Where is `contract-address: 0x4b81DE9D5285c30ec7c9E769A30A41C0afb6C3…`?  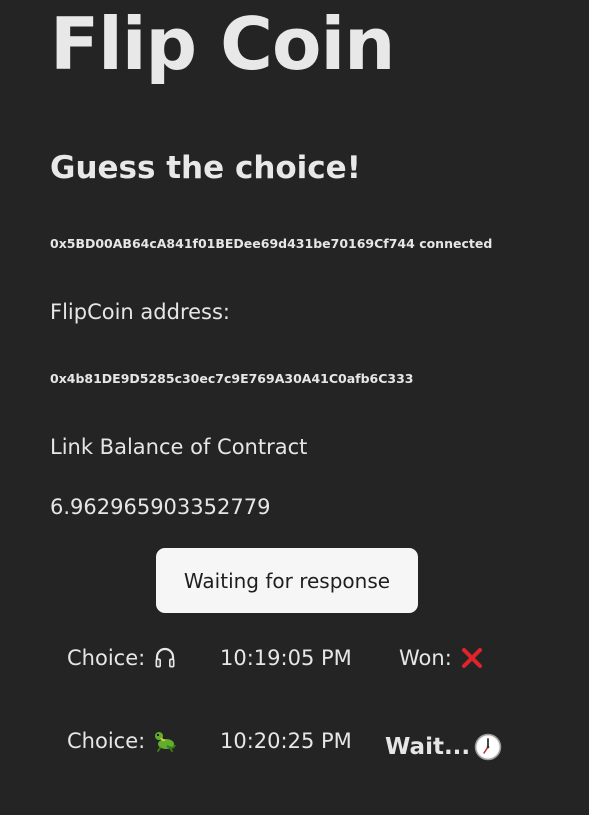 contract-address: 0x4b81DE9D5285c30ec7c9E769A30A41C0afb6C3… is located at coordinates (232, 378).